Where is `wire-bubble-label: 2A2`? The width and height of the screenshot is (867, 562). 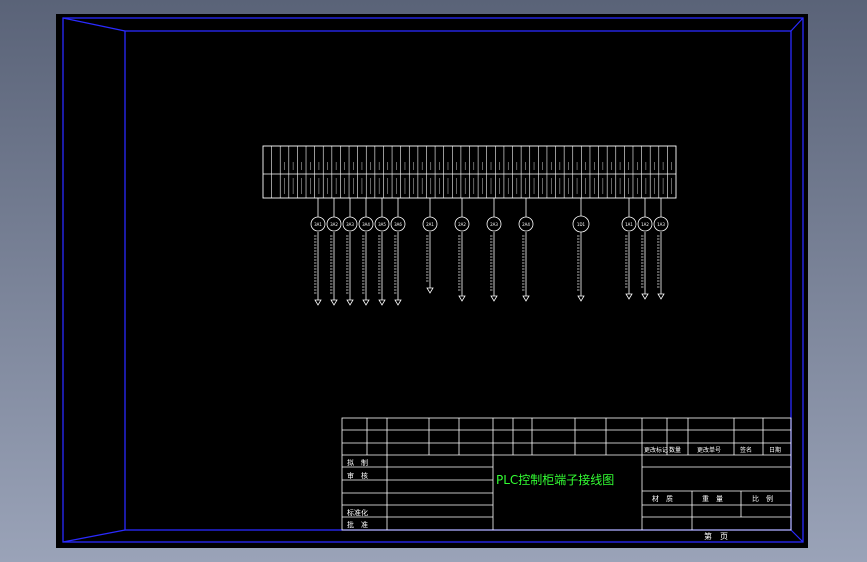
wire-bubble-label: 2A2 is located at coordinates (462, 224).